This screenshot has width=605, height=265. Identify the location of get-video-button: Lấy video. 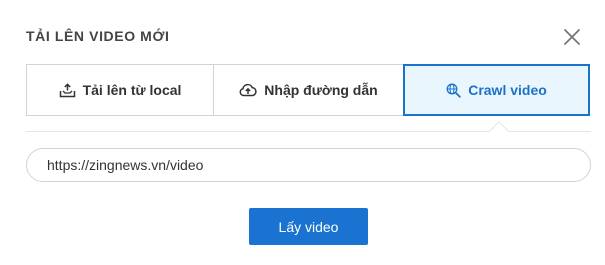
(308, 226).